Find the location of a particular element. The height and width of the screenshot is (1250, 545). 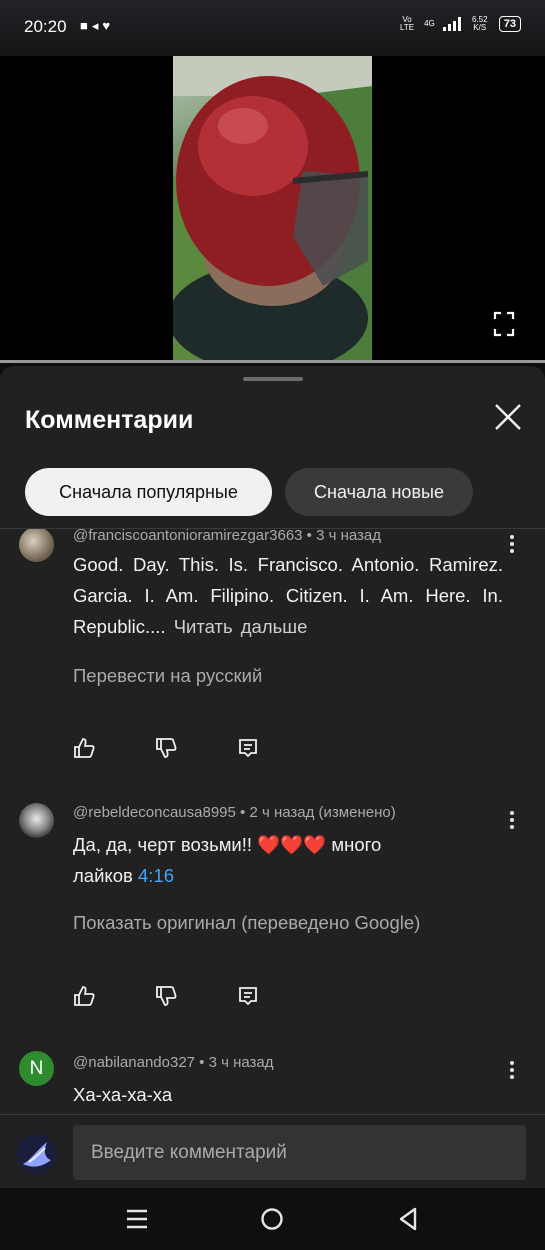

avatar: N is located at coordinates (36, 1068).